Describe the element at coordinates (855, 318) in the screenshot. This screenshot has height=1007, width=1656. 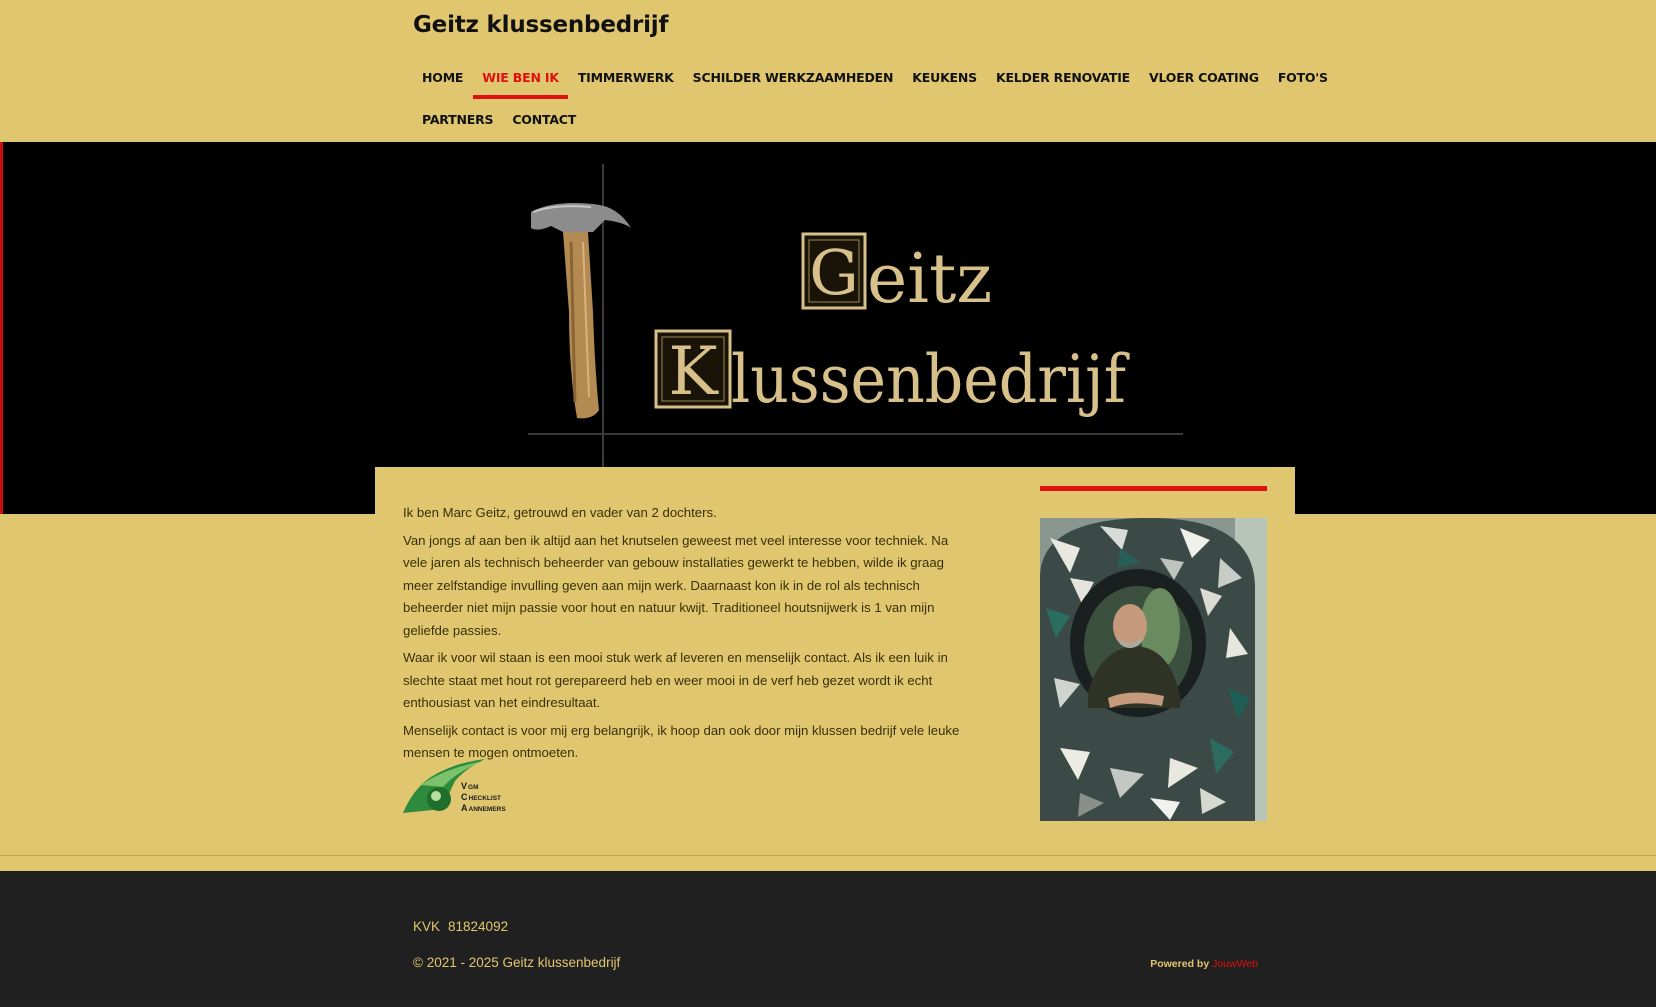
I see `banner-logo-graphic: G K eitz lussenbedrijf` at that location.